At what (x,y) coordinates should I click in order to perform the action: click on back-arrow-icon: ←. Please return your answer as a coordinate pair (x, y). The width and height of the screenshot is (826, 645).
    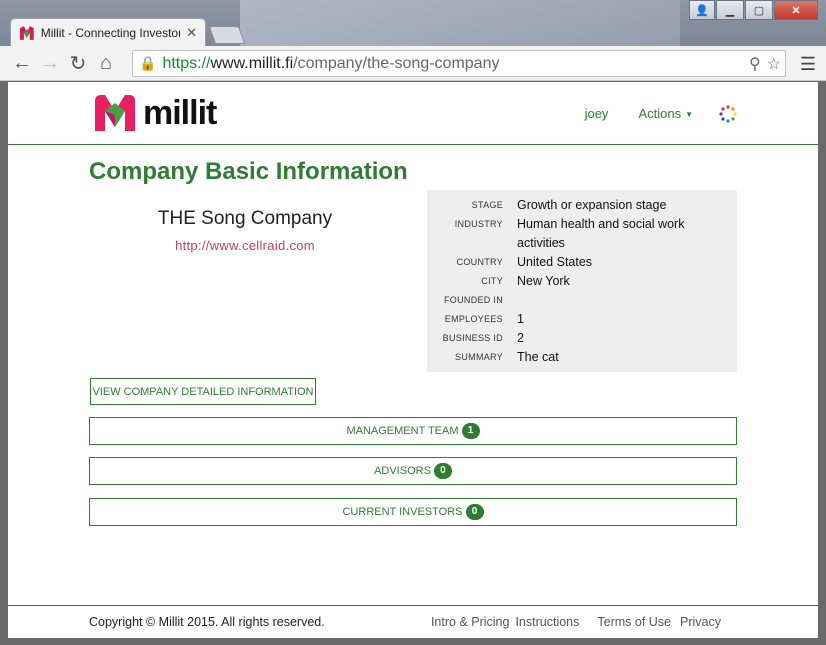
    Looking at the image, I should click on (22, 63).